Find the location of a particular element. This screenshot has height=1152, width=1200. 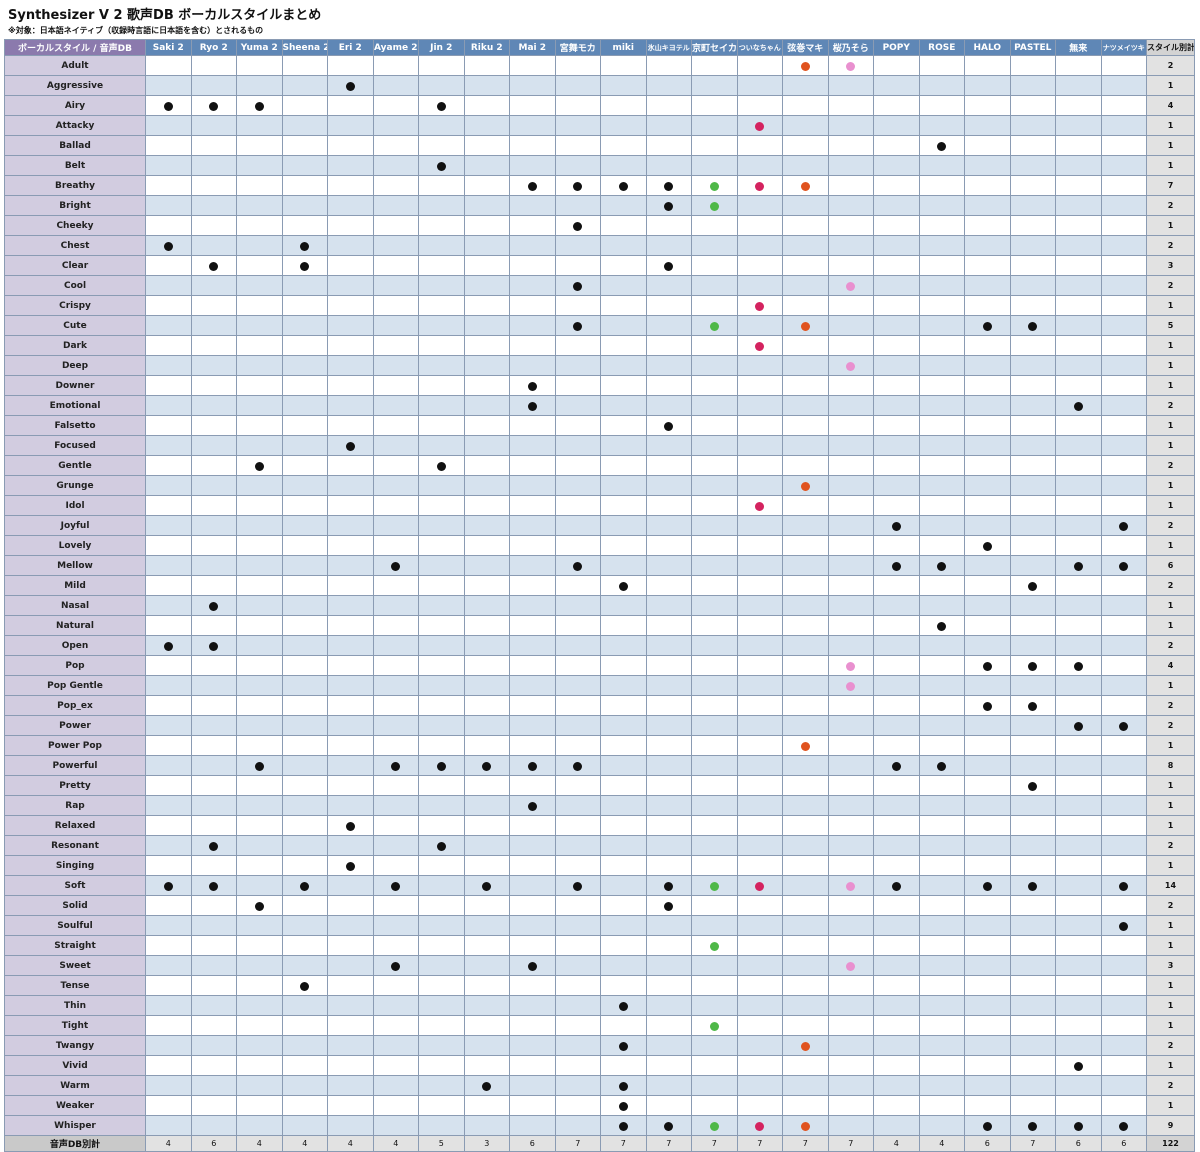

voicebank-total-label: 音声DB別計 is located at coordinates (75, 1143).